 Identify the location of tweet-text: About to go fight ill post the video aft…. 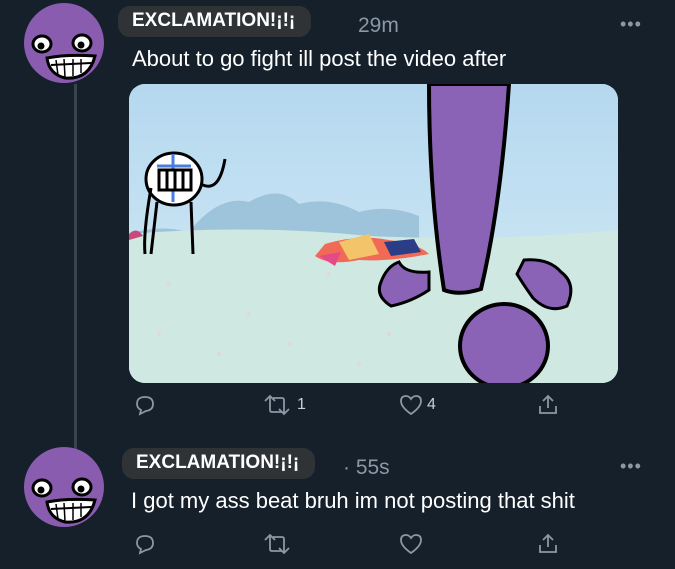
(319, 58).